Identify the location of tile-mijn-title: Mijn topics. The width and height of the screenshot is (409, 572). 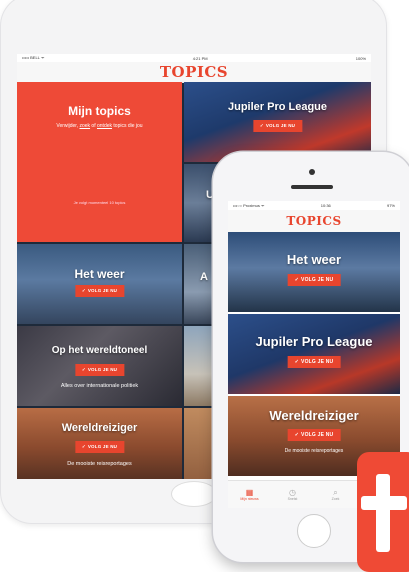
(99, 111).